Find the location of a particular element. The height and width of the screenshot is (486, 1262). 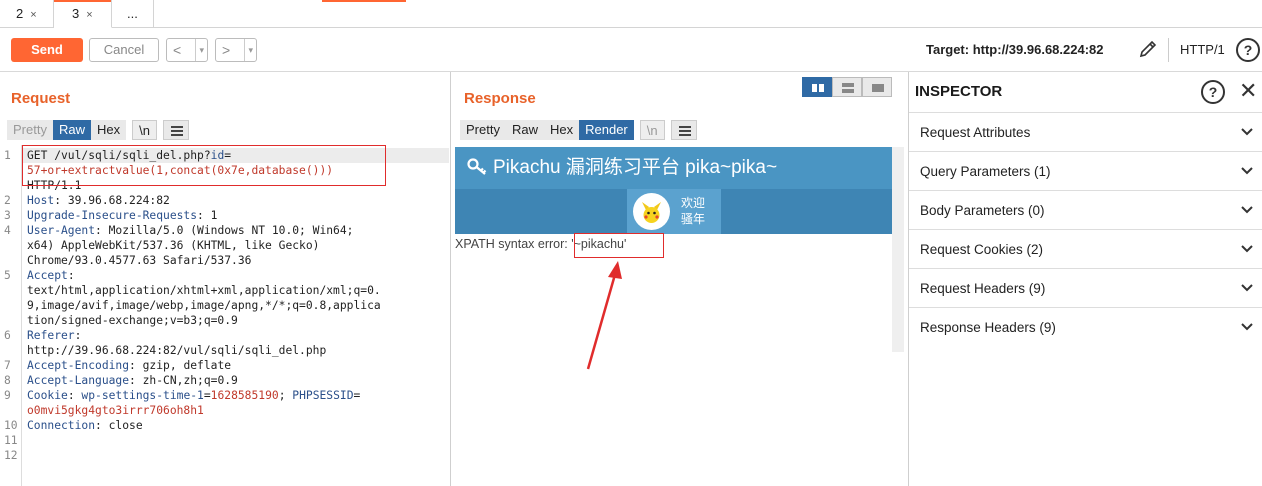

inspector-section: Request Headers (9) is located at coordinates (1085, 287).